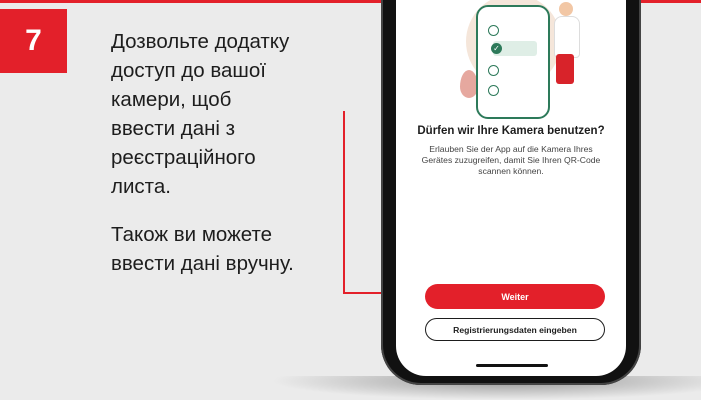 The height and width of the screenshot is (400, 701). I want to click on continue-button: Weiter, so click(515, 296).